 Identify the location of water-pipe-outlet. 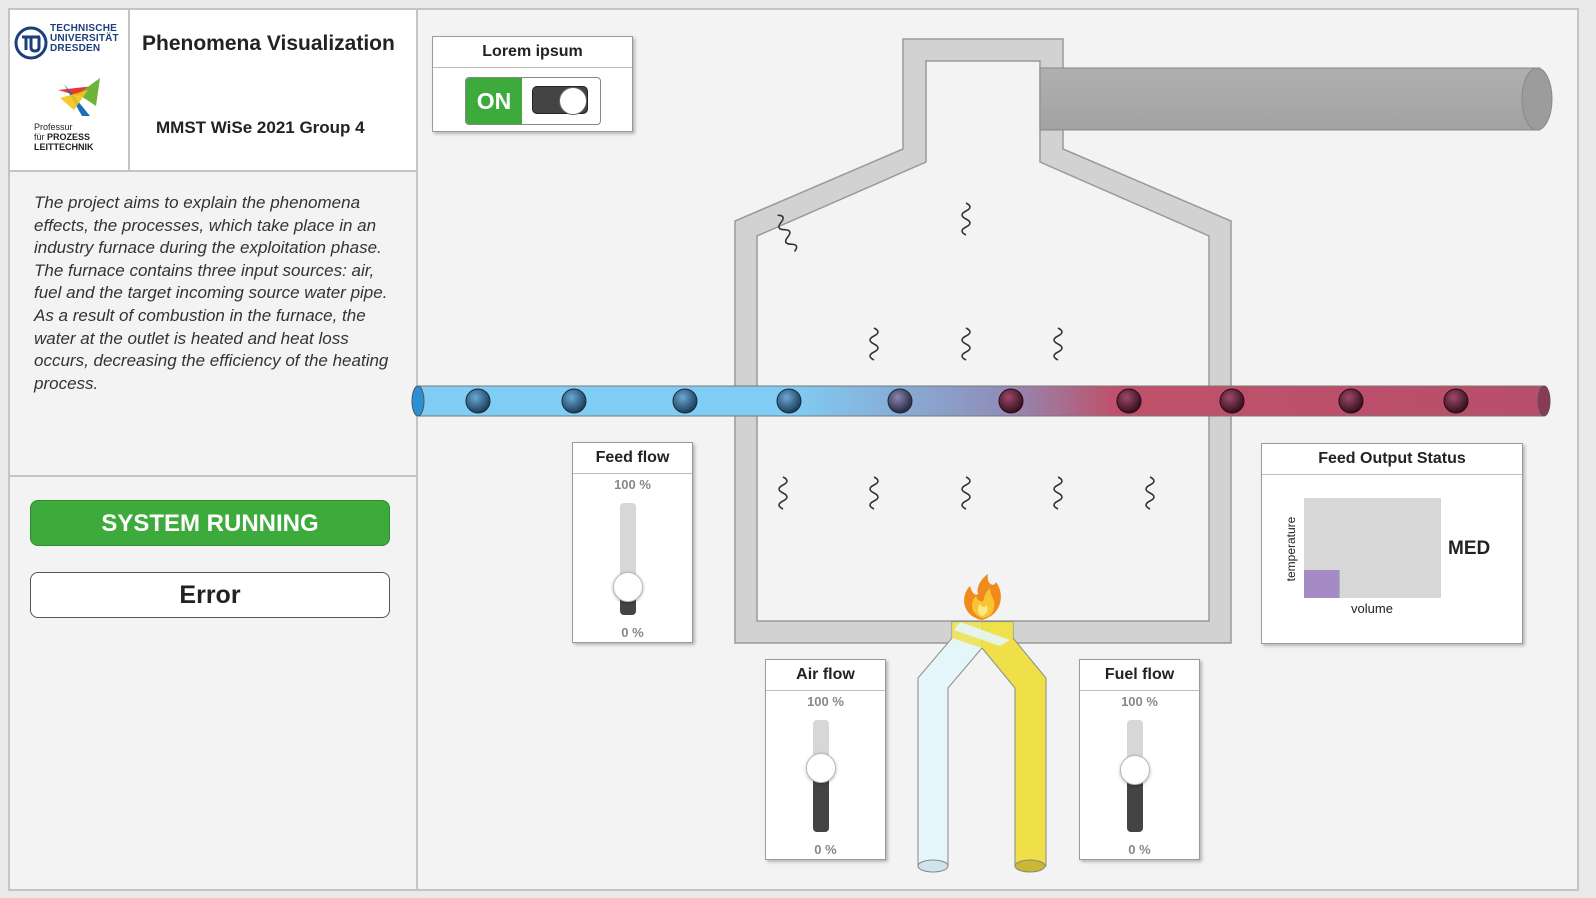
(1544, 401).